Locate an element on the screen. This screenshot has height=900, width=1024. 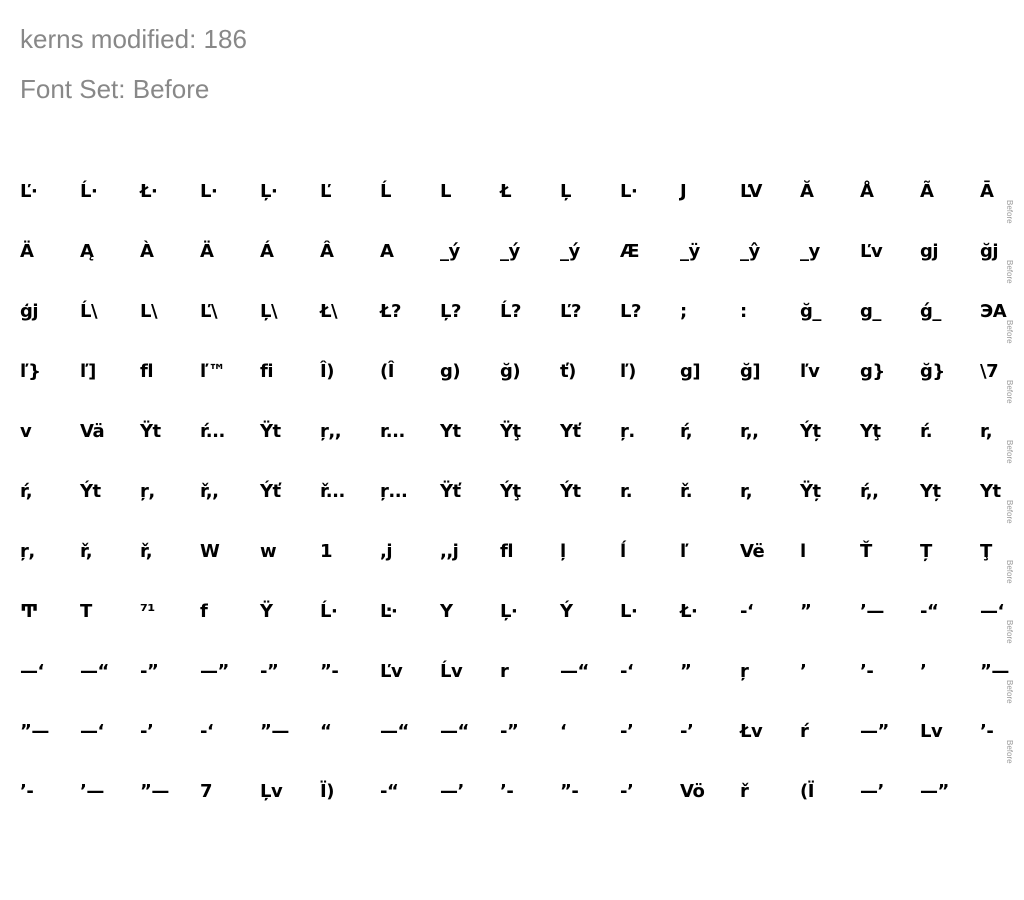
kern-pair: Ŀ· is located at coordinates (389, 611).